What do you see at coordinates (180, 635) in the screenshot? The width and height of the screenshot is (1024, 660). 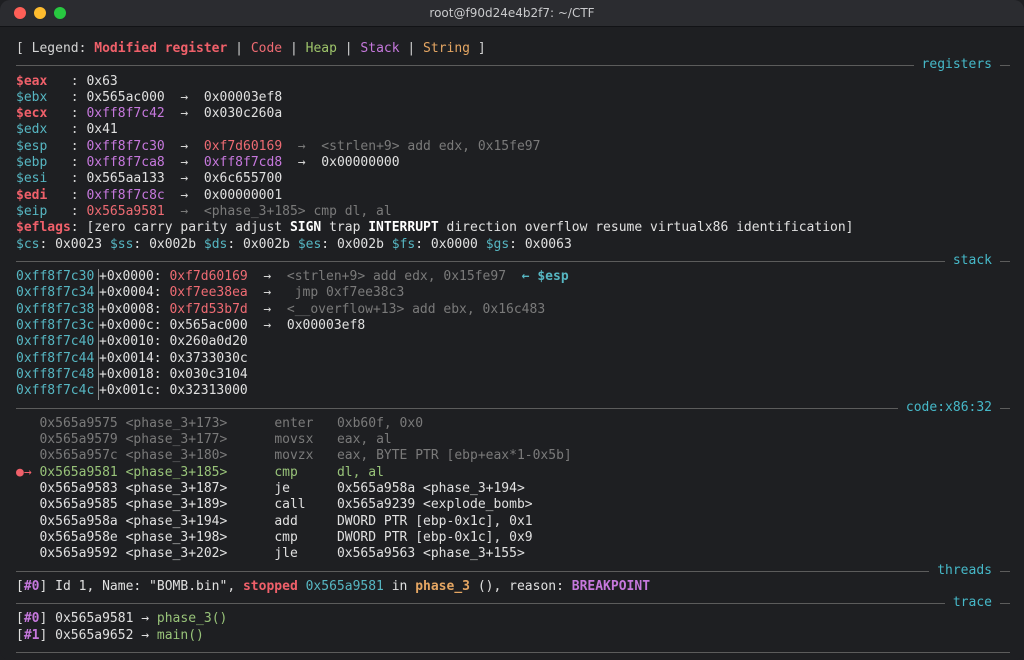 I see `frame-function: main()` at bounding box center [180, 635].